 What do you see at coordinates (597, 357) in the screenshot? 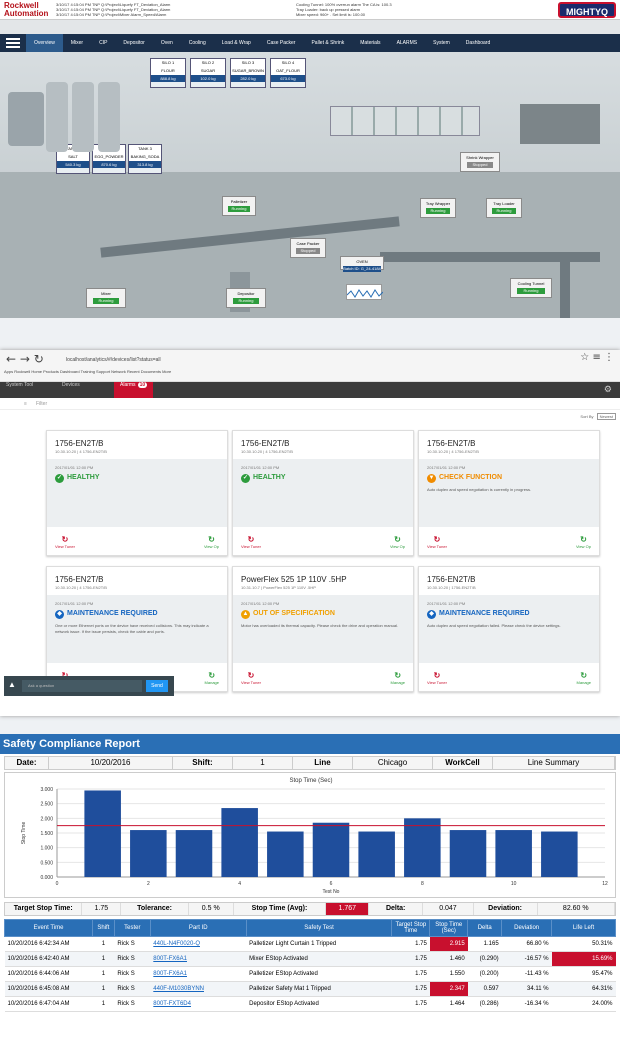
I see `browser-menu-icons: ☆ ≡ ⋮` at bounding box center [597, 357].